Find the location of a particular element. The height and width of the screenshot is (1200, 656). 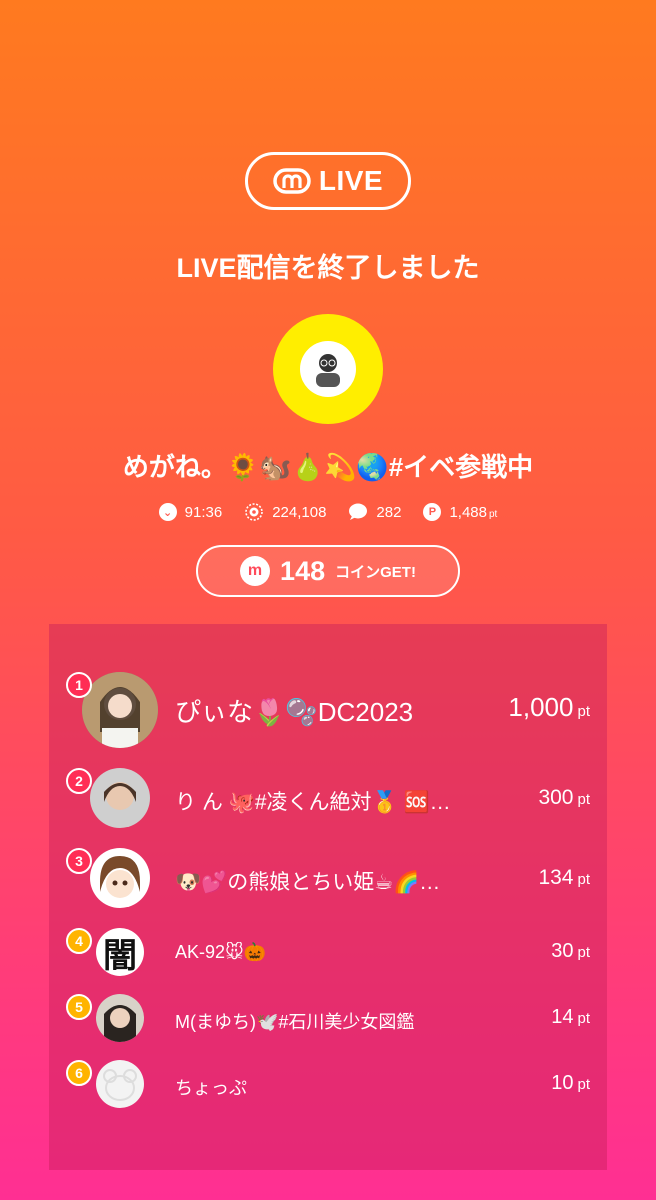

user-score: 14 pt is located at coordinates (570, 1017).